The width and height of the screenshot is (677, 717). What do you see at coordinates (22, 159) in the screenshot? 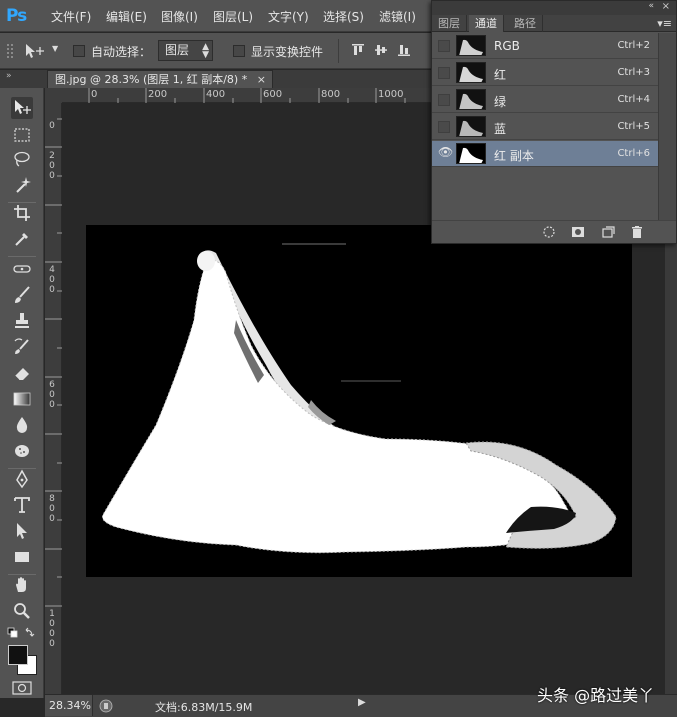
I see `lasso-tool` at bounding box center [22, 159].